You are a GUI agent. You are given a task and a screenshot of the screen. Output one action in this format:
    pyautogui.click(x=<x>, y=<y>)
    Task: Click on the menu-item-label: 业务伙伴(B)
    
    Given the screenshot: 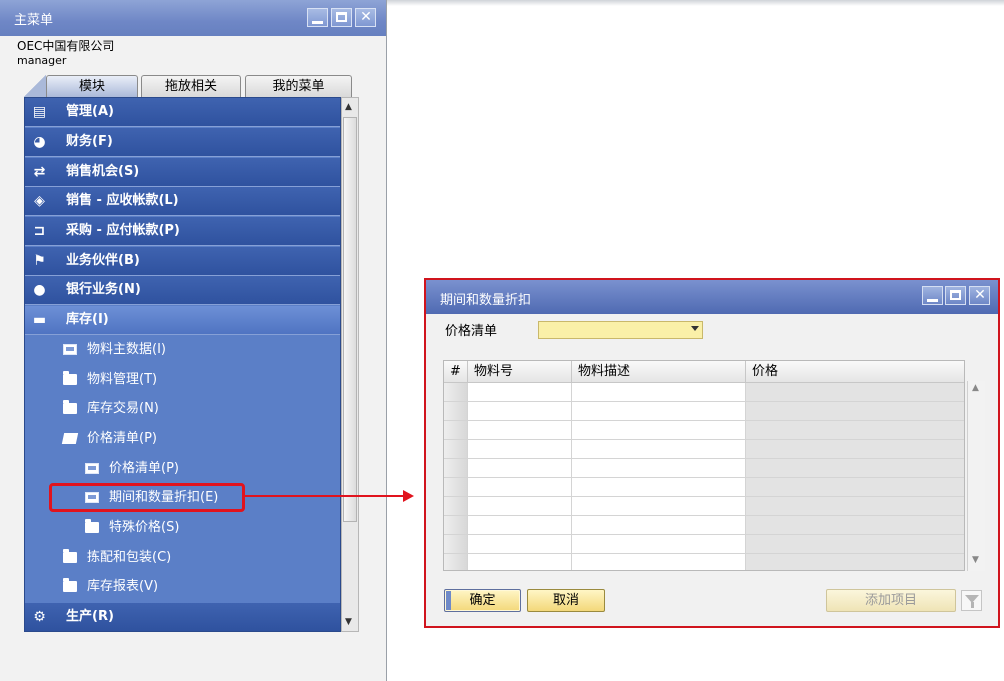 What is the action you would take?
    pyautogui.click(x=103, y=260)
    